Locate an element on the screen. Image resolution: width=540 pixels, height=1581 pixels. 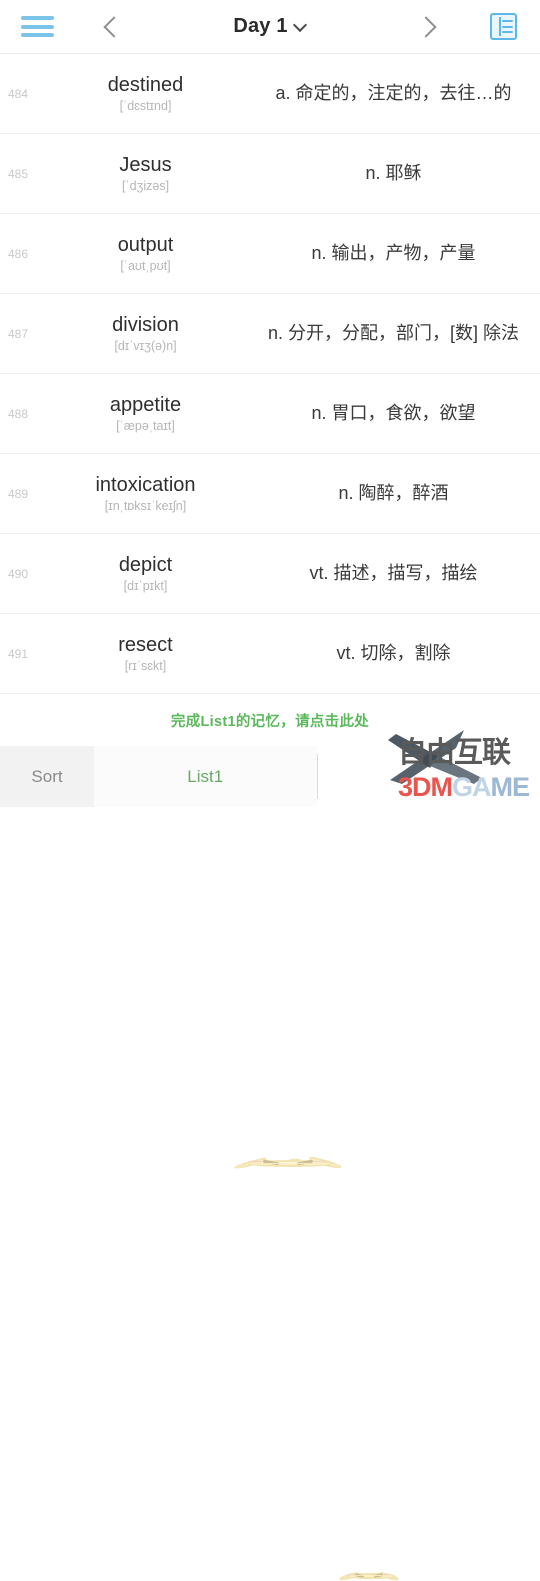
list-view-button is located at coordinates (503, 26).